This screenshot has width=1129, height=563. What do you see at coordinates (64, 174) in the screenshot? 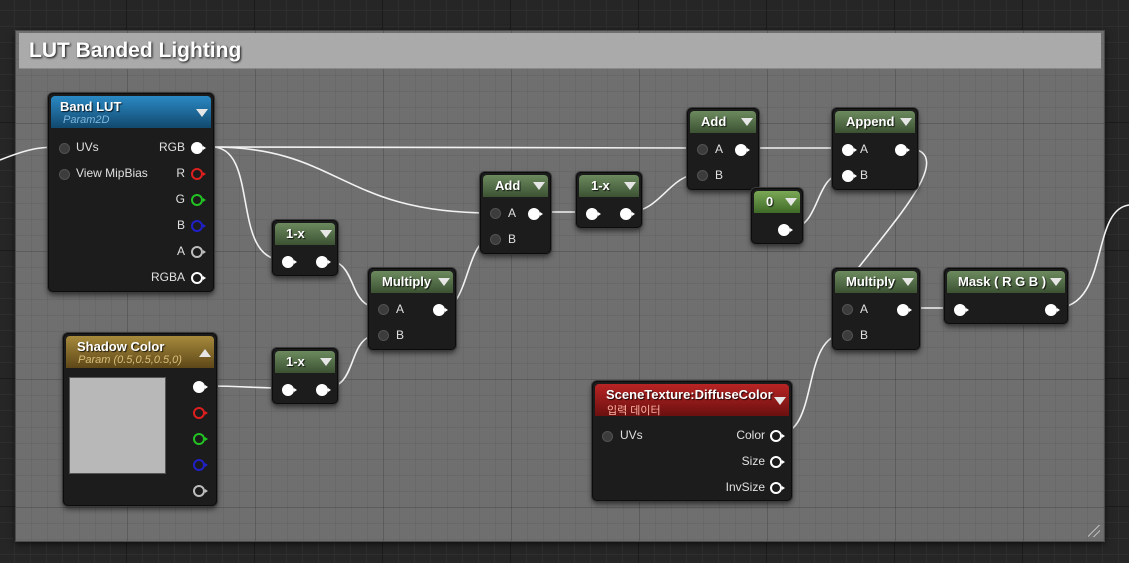
I see `view-mipbias-input-pin` at bounding box center [64, 174].